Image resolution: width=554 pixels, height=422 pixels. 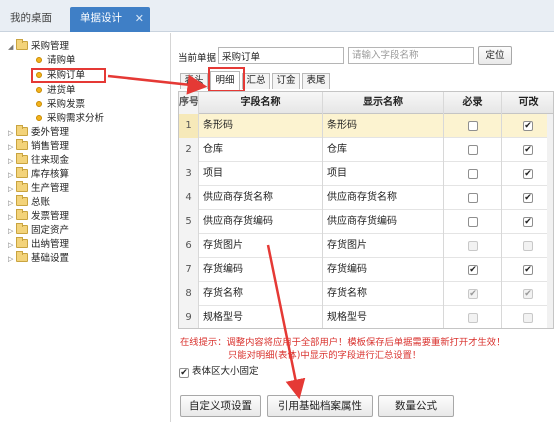 I want to click on reference-archive-attributes-button: 引用基础档案属性, so click(x=320, y=406).